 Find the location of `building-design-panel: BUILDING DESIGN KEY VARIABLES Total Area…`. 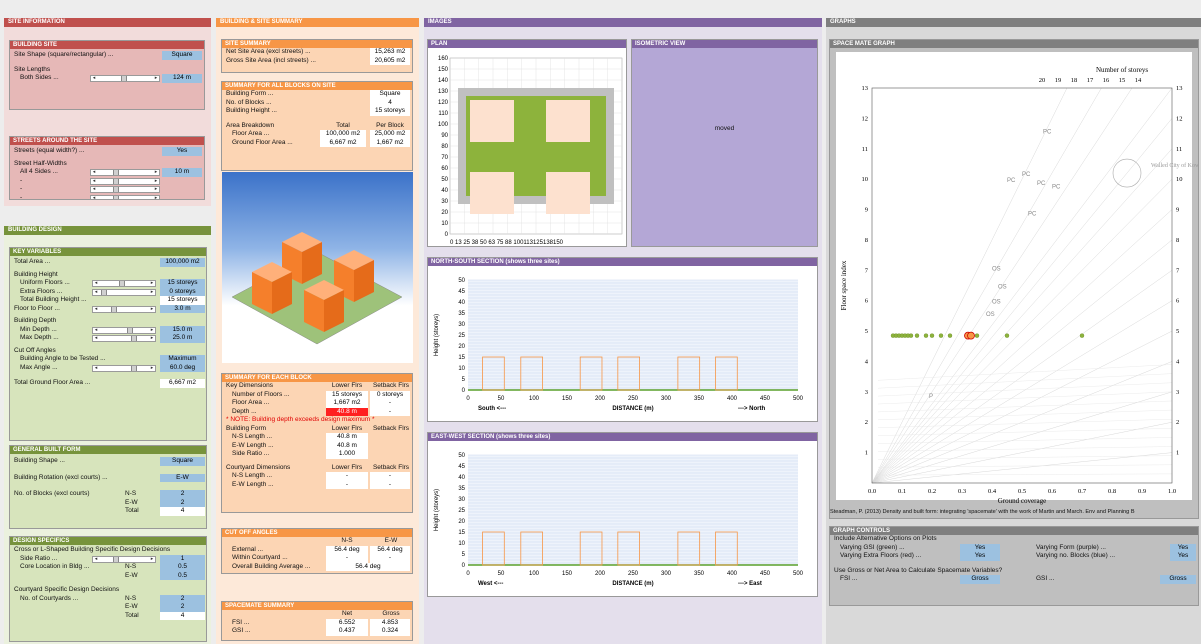

building-design-panel: BUILDING DESIGN KEY VARIABLES Total Area… is located at coordinates (107, 435).